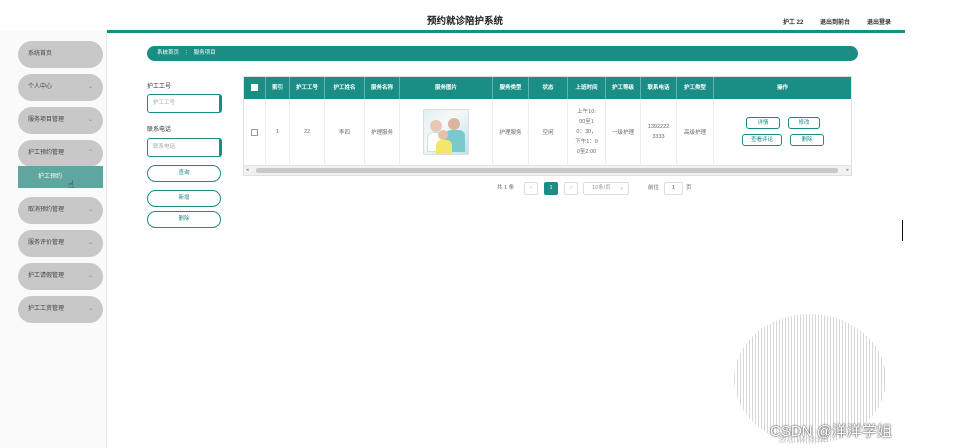 This screenshot has height=448, width=956. Describe the element at coordinates (46, 120) in the screenshot. I see `sidebar-item-label: 服务项目管理` at that location.